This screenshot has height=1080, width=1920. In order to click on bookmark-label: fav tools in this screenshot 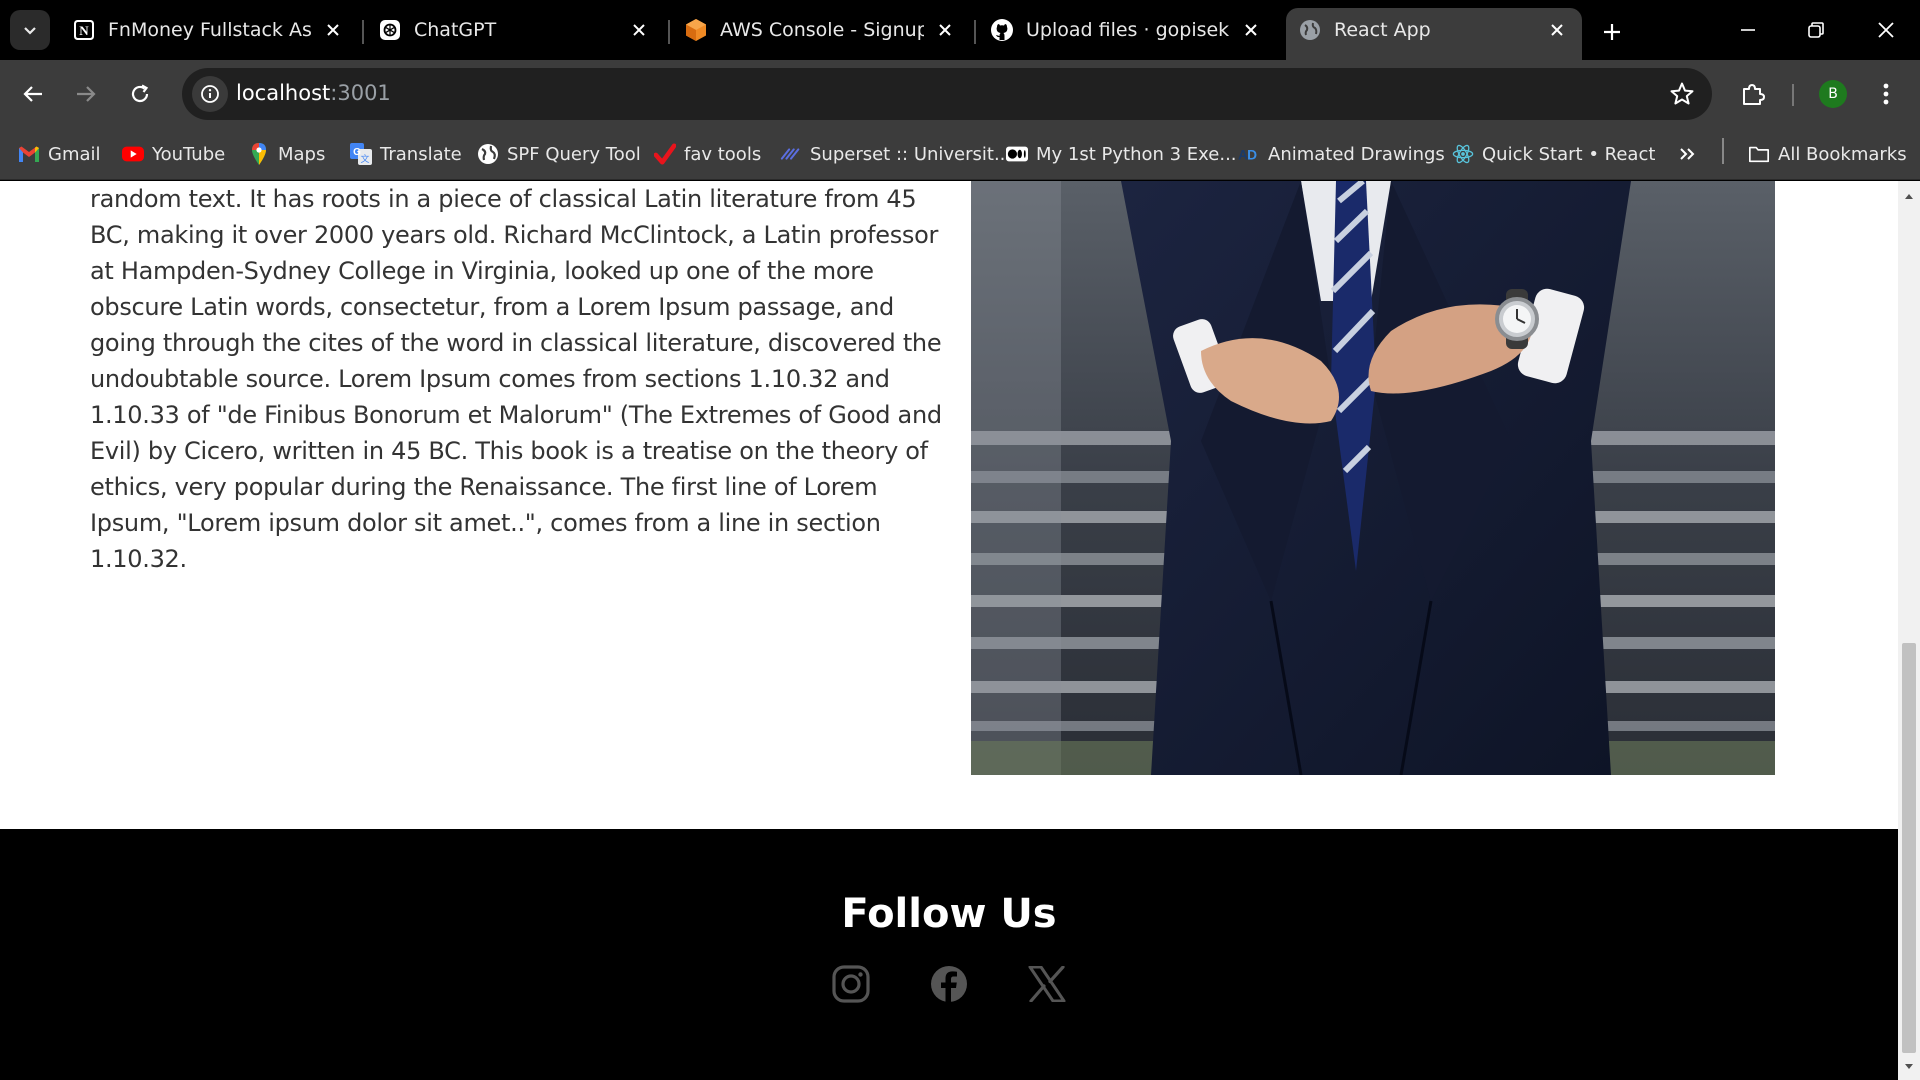, I will do `click(723, 154)`.